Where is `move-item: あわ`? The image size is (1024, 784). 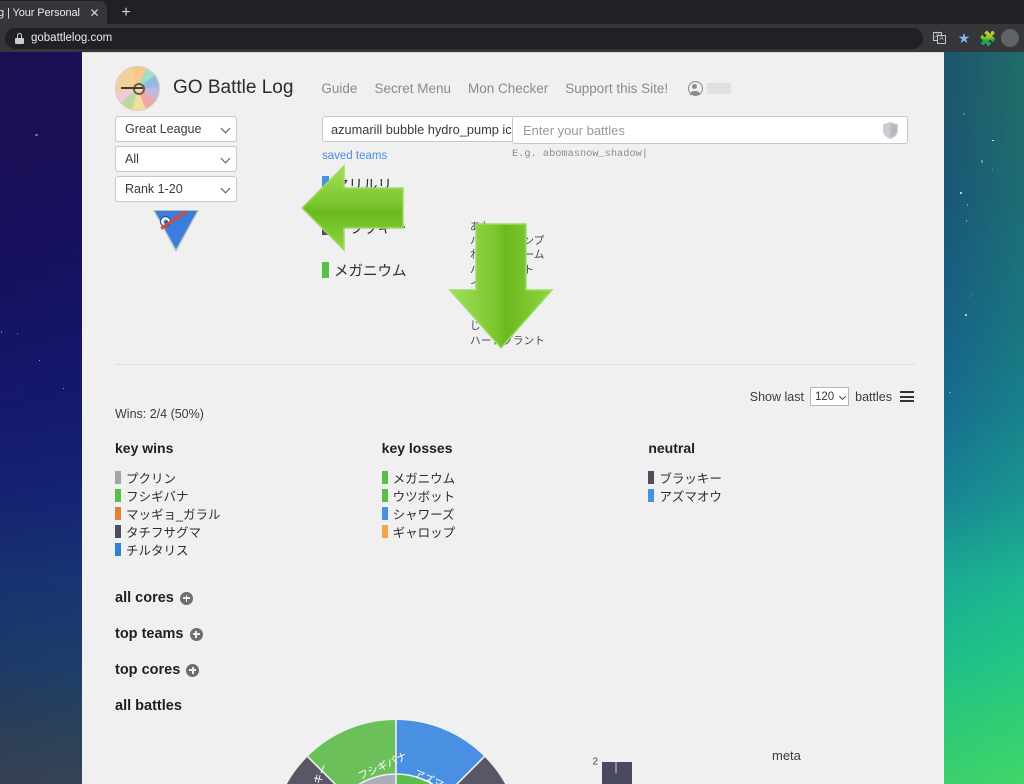 move-item: あわ is located at coordinates (481, 227).